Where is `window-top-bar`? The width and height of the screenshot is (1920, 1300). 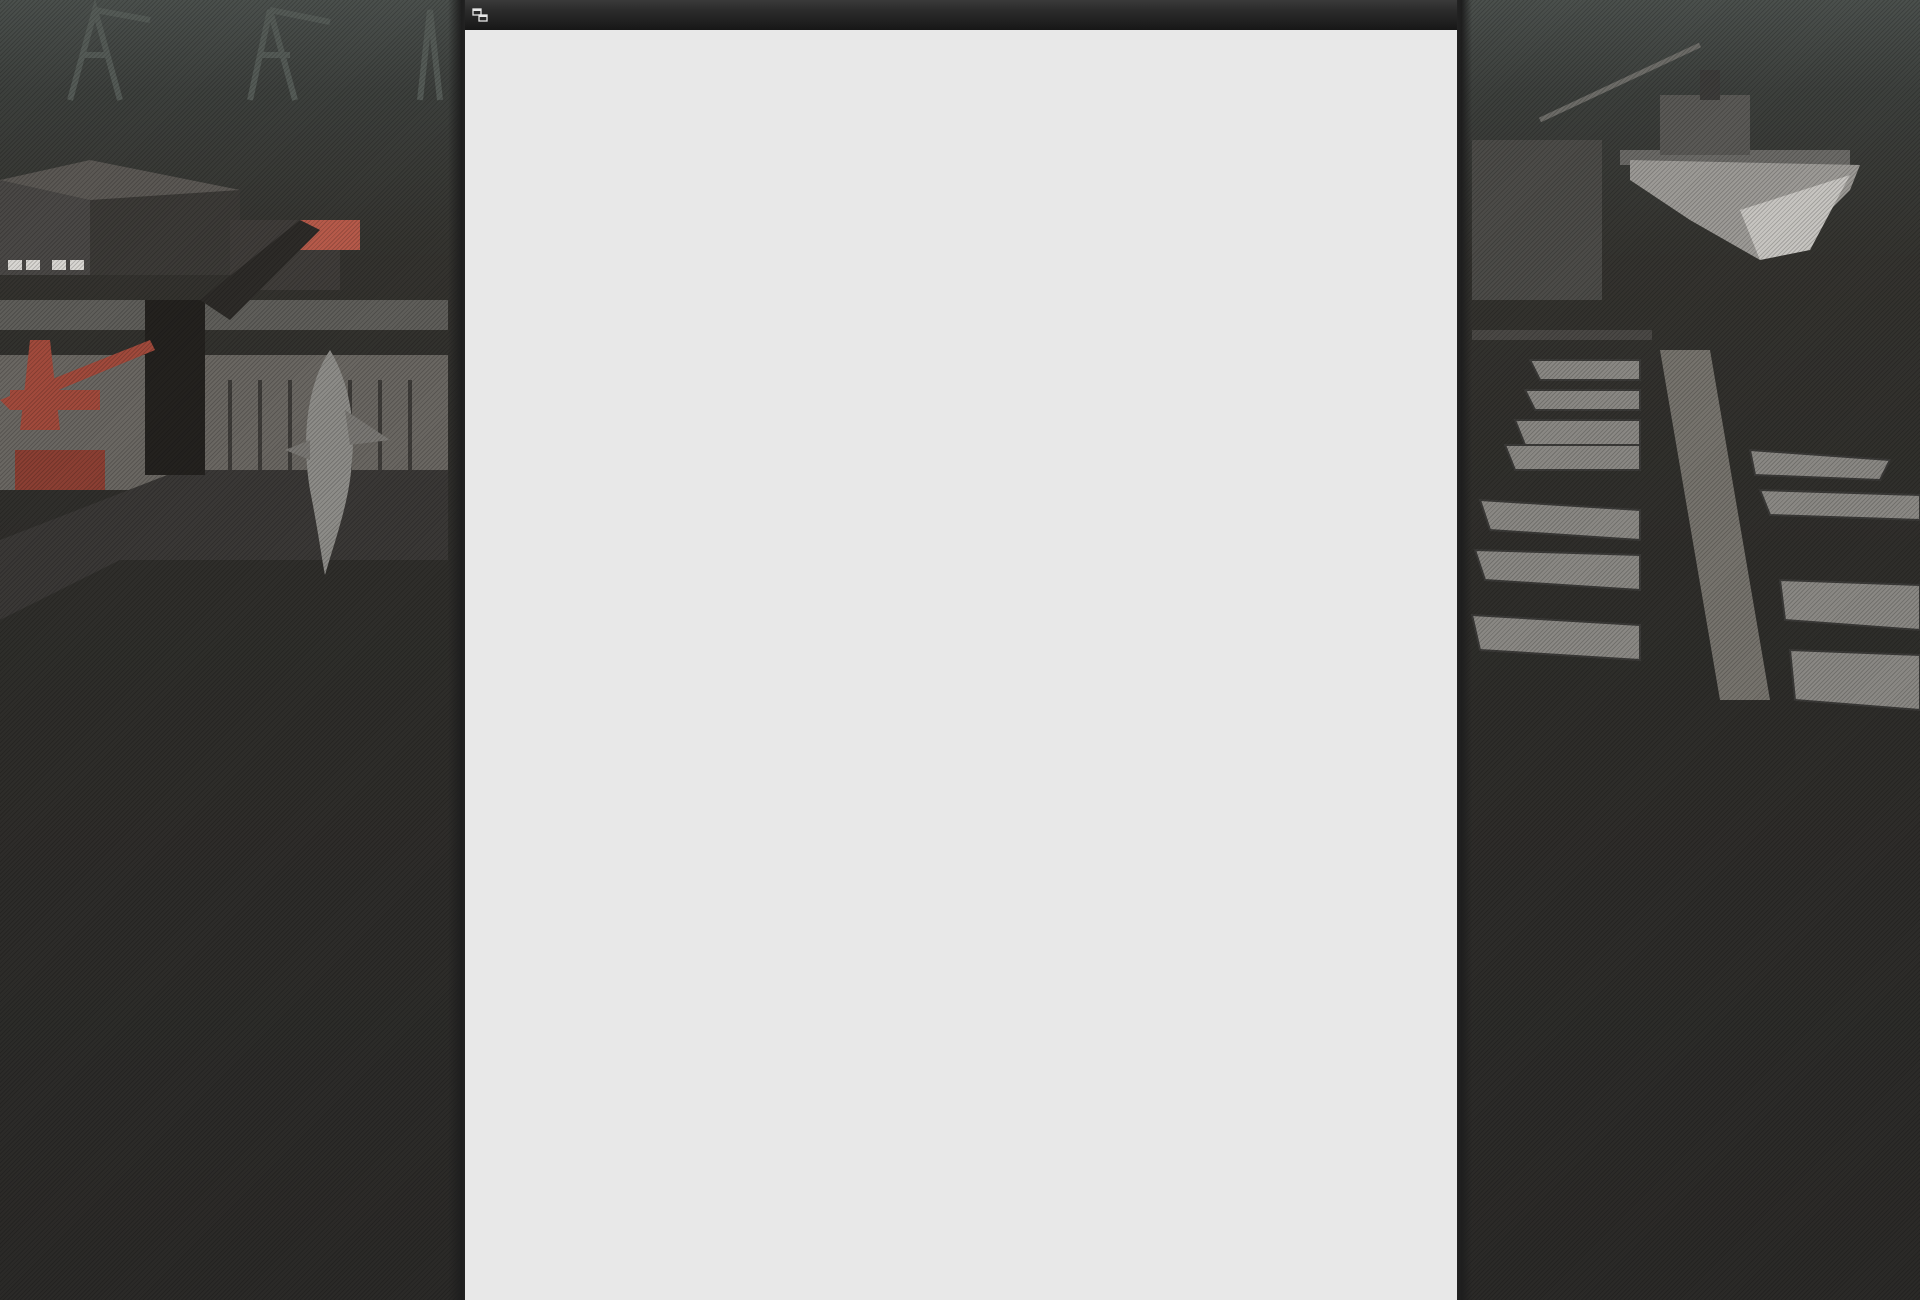 window-top-bar is located at coordinates (961, 15).